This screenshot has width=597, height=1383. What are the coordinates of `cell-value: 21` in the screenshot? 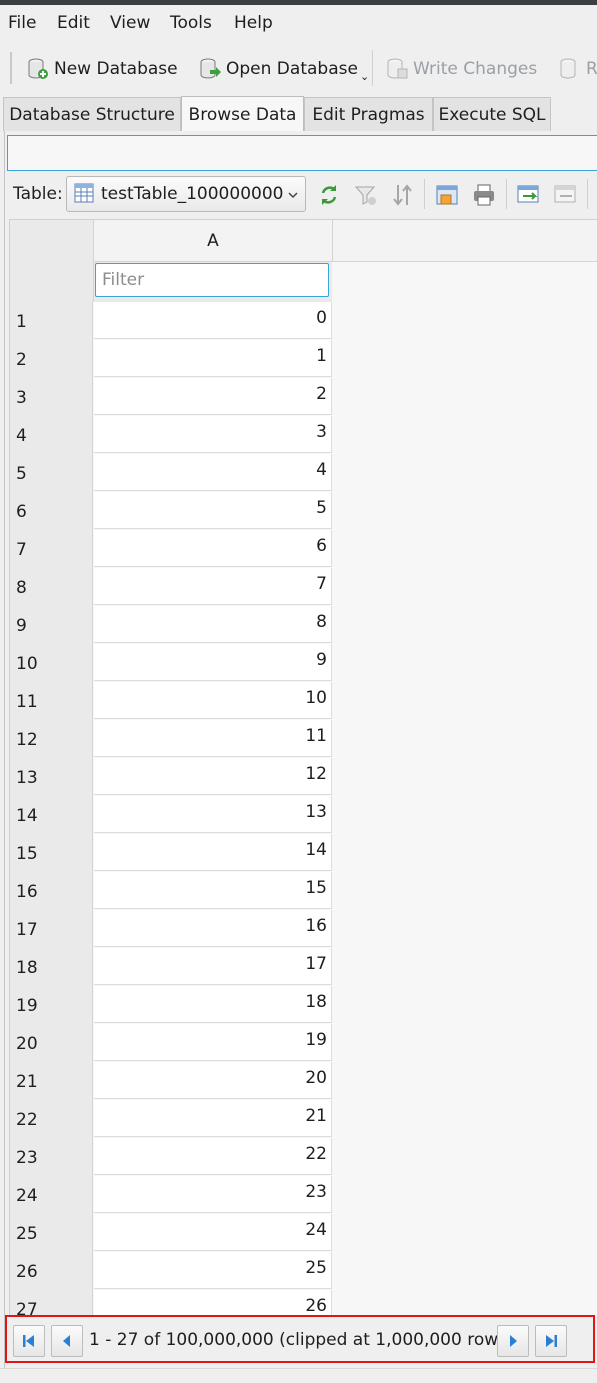 It's located at (213, 1118).